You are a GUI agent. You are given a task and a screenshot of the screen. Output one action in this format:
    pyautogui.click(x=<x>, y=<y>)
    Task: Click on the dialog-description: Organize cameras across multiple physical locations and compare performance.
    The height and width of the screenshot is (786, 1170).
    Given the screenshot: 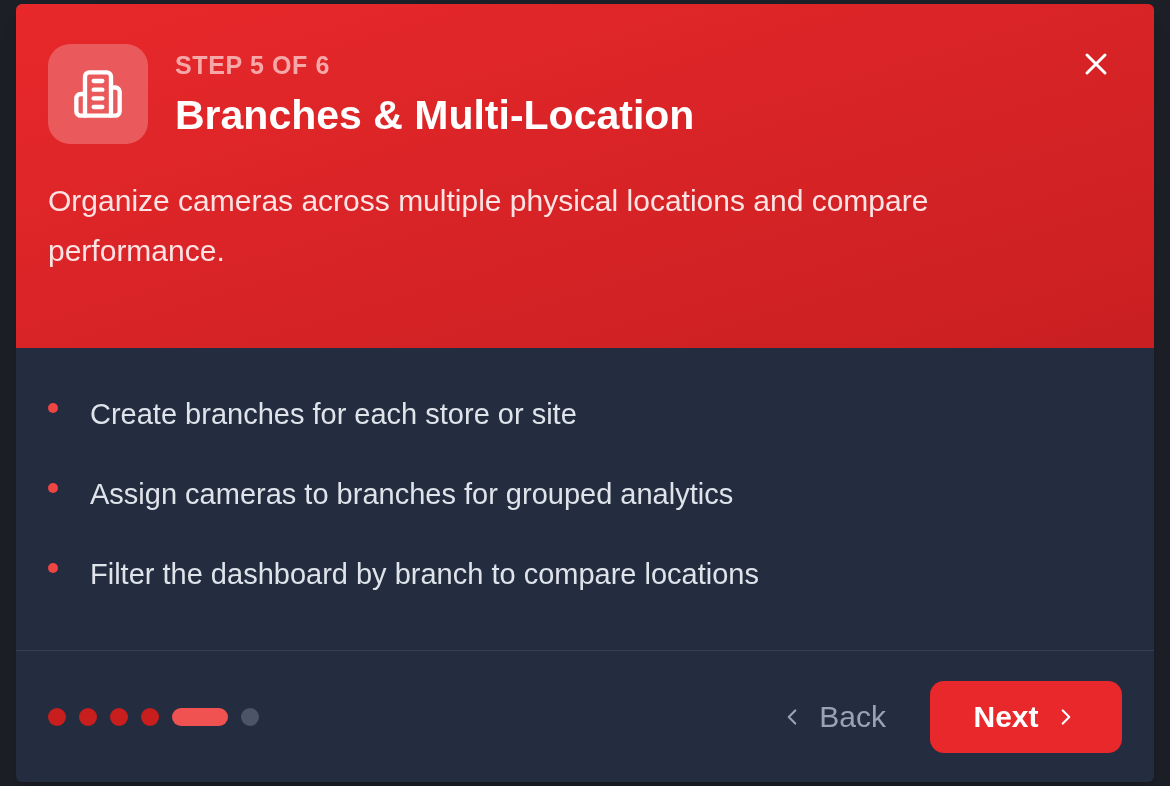 What is the action you would take?
    pyautogui.click(x=489, y=226)
    